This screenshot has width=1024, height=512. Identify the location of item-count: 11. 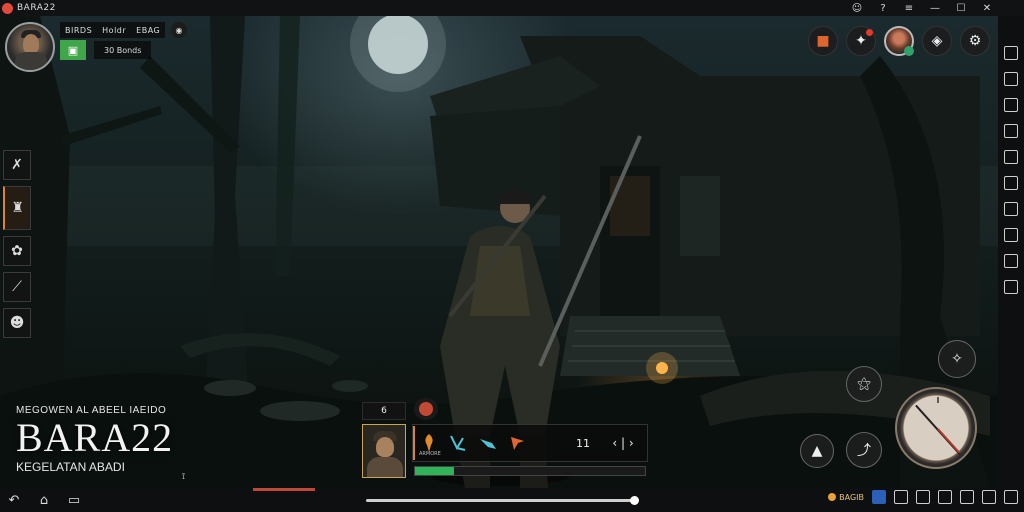
(583, 443).